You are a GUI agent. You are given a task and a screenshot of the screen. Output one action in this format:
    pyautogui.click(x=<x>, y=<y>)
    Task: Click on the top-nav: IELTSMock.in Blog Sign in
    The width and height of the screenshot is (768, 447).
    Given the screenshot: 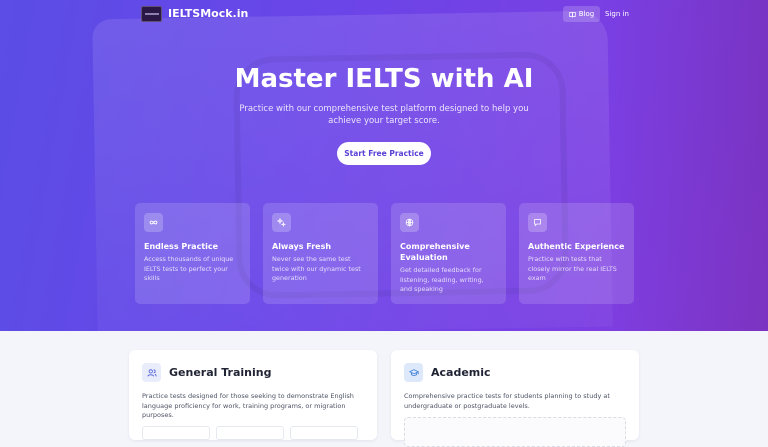 What is the action you would take?
    pyautogui.click(x=387, y=15)
    